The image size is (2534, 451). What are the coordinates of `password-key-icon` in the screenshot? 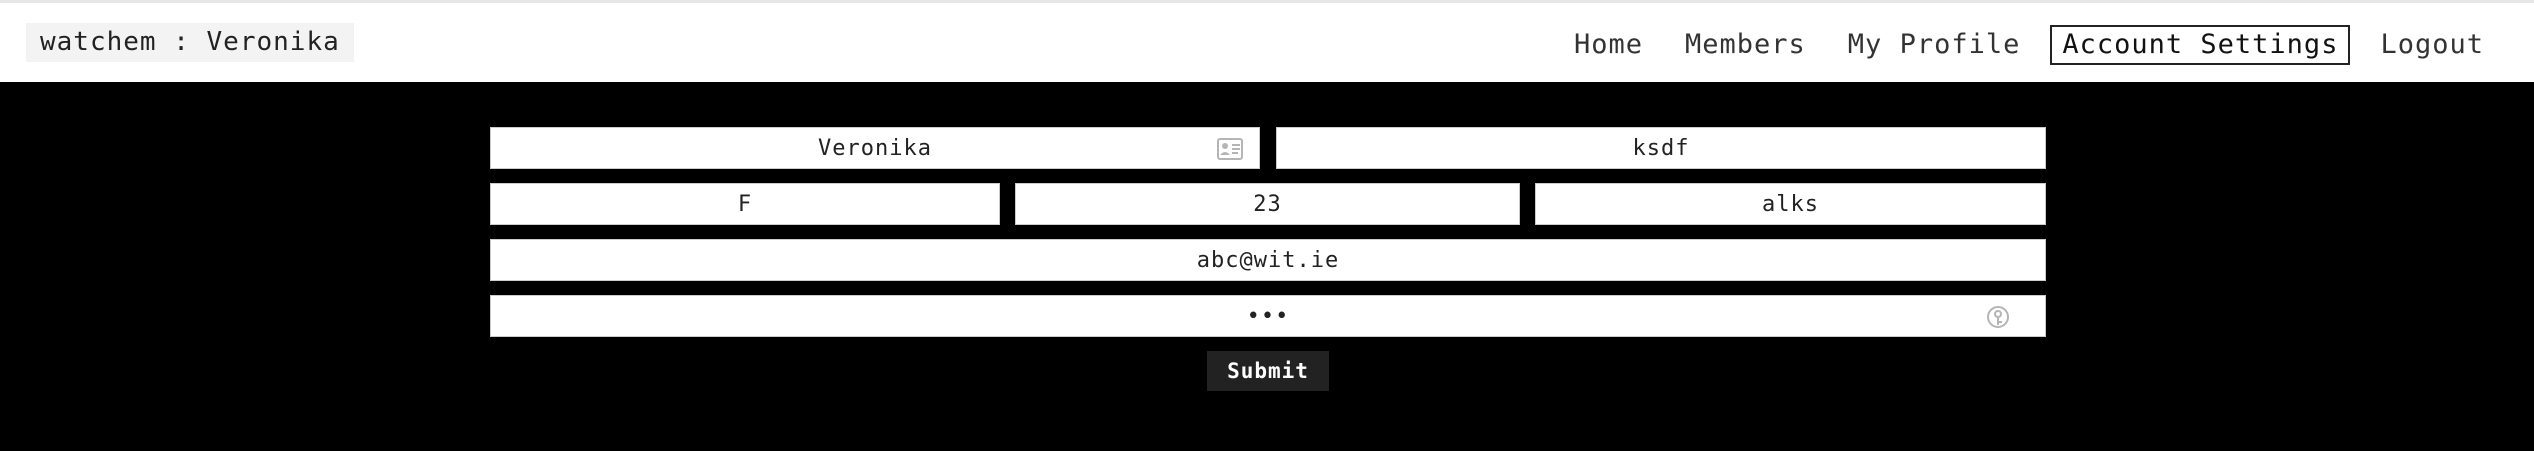 It's located at (1998, 317).